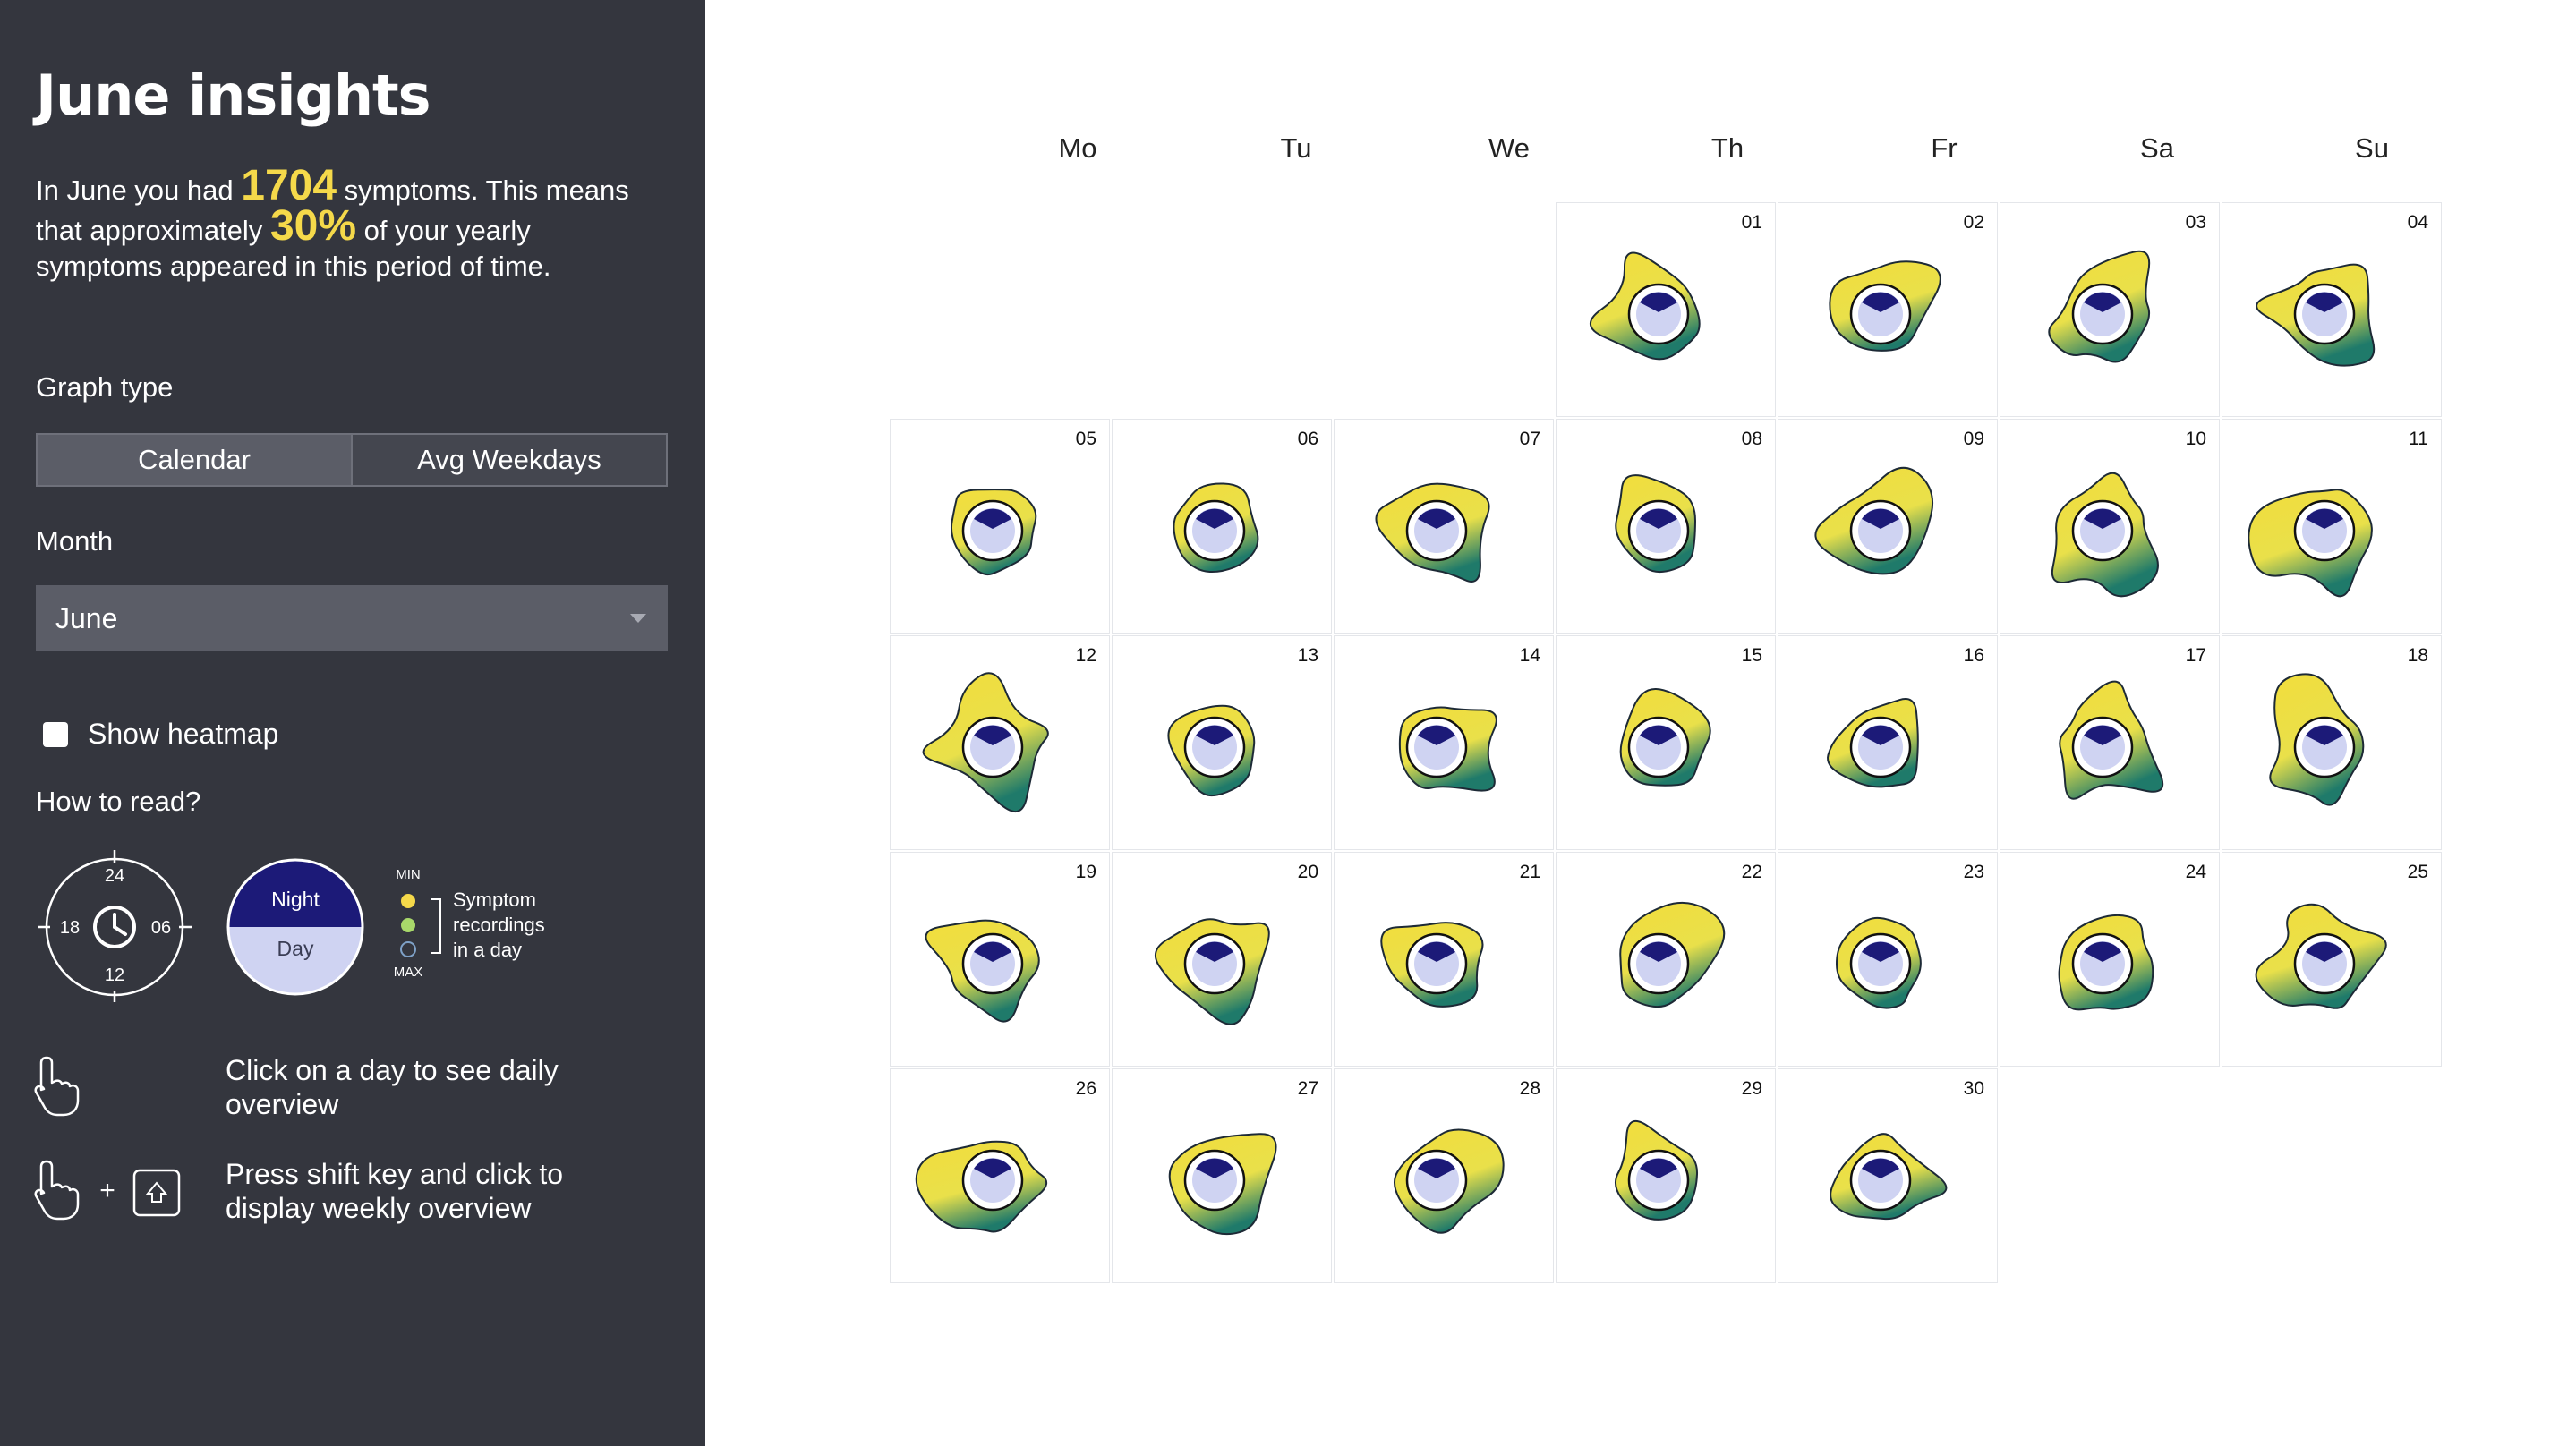 The width and height of the screenshot is (2576, 1446). Describe the element at coordinates (194, 460) in the screenshot. I see `calendar-graph-button: Calendar` at that location.